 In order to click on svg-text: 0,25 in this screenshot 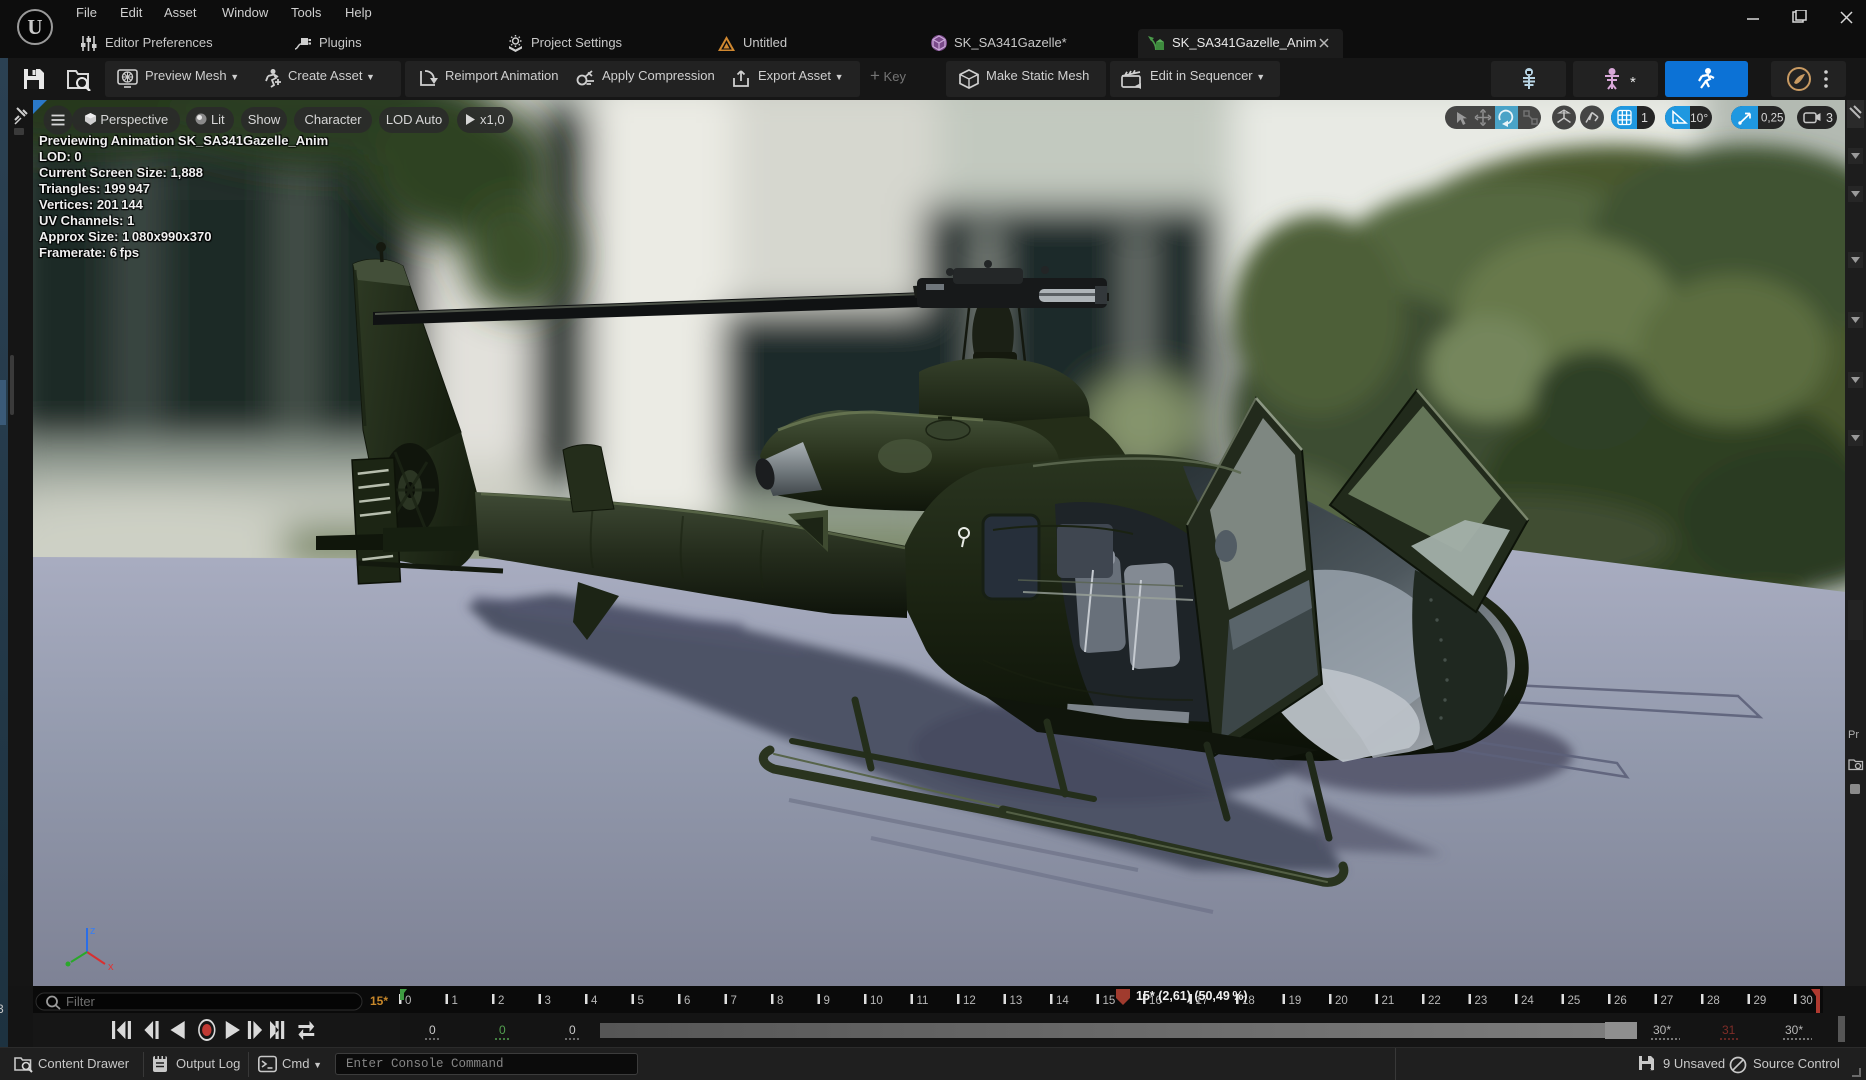, I will do `click(1772, 119)`.